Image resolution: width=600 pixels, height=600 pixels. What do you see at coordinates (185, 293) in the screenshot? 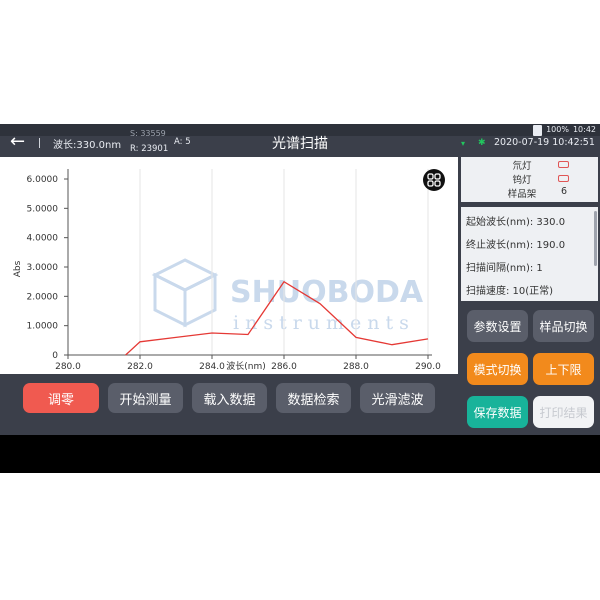
I see `watermark-logo` at bounding box center [185, 293].